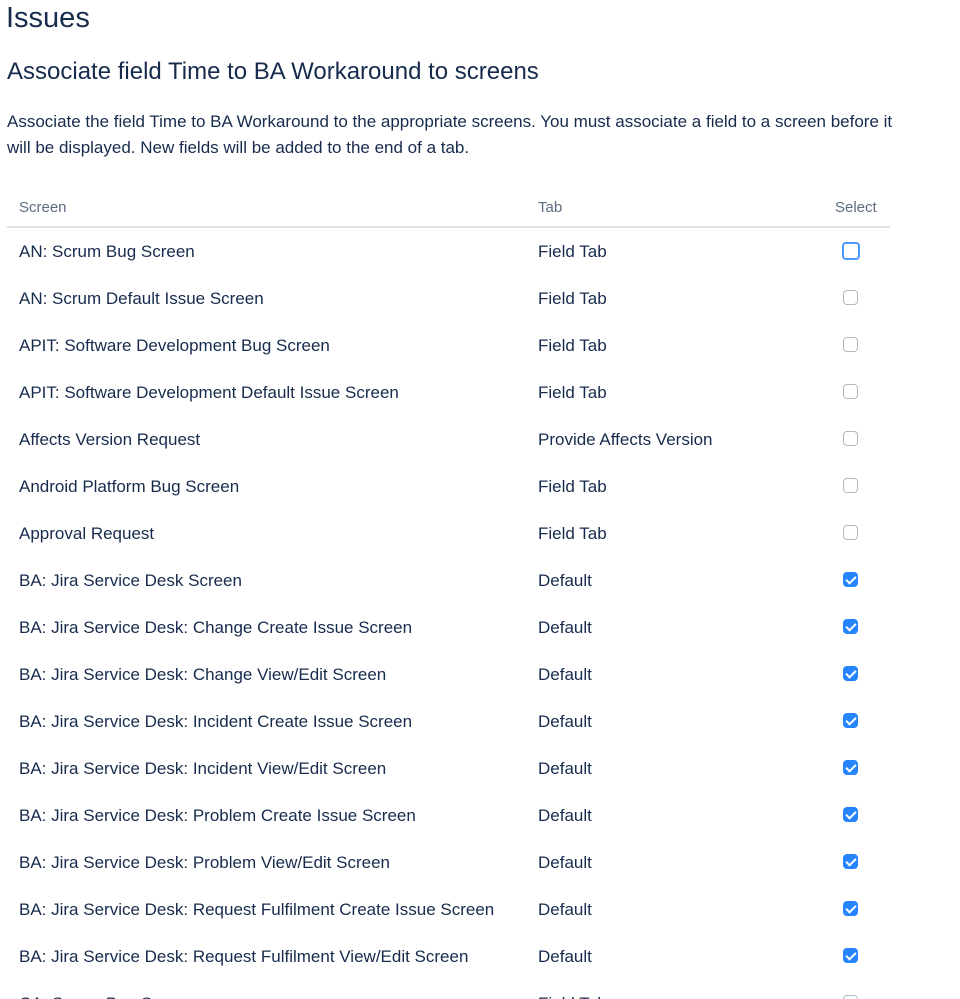 The image size is (960, 999). I want to click on screen-name: APIT: Software Development Bug Screen, so click(174, 345).